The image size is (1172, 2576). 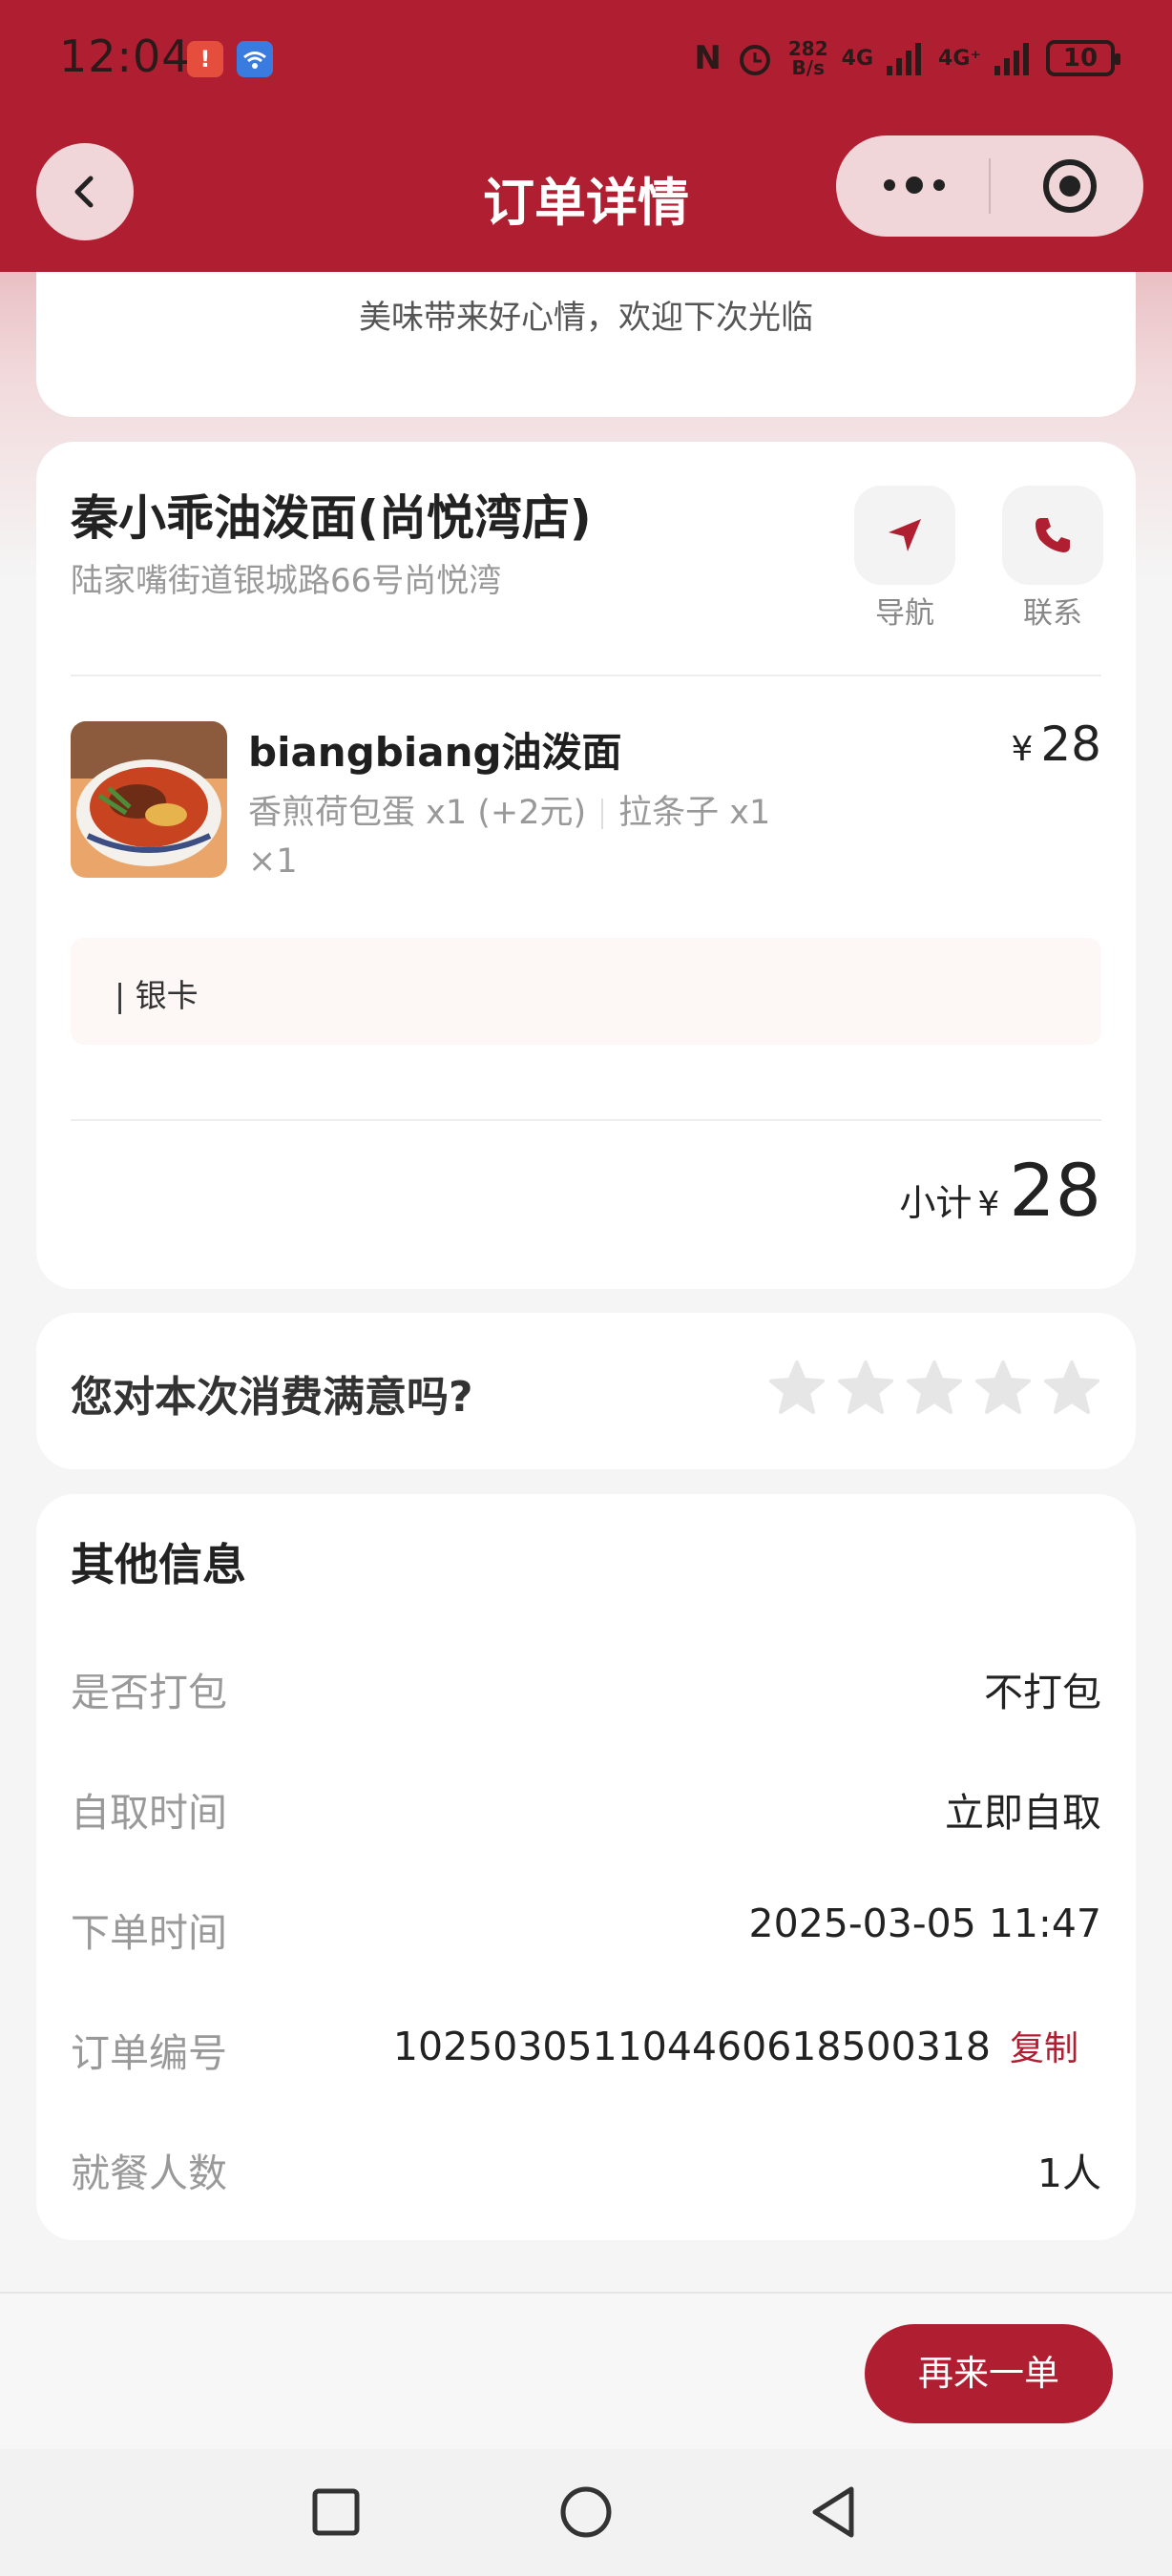 What do you see at coordinates (694, 813) in the screenshot?
I see `dish-spec-2: 拉条子 x1` at bounding box center [694, 813].